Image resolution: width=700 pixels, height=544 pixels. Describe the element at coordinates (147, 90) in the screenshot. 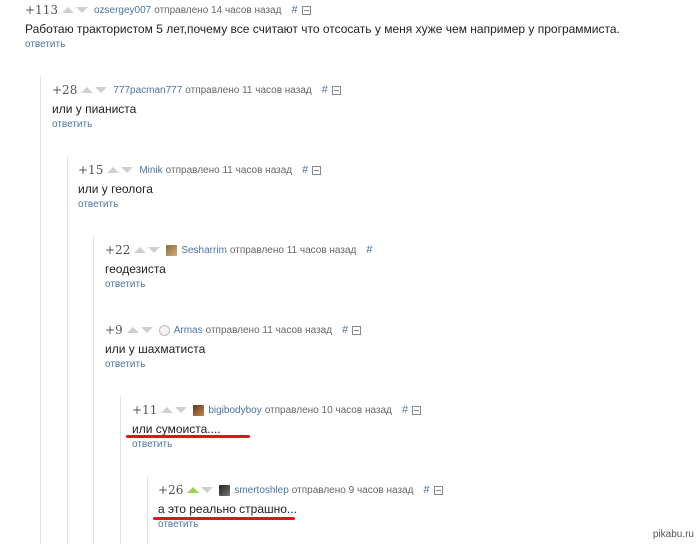

I see `comment-author: 777pacman777` at that location.